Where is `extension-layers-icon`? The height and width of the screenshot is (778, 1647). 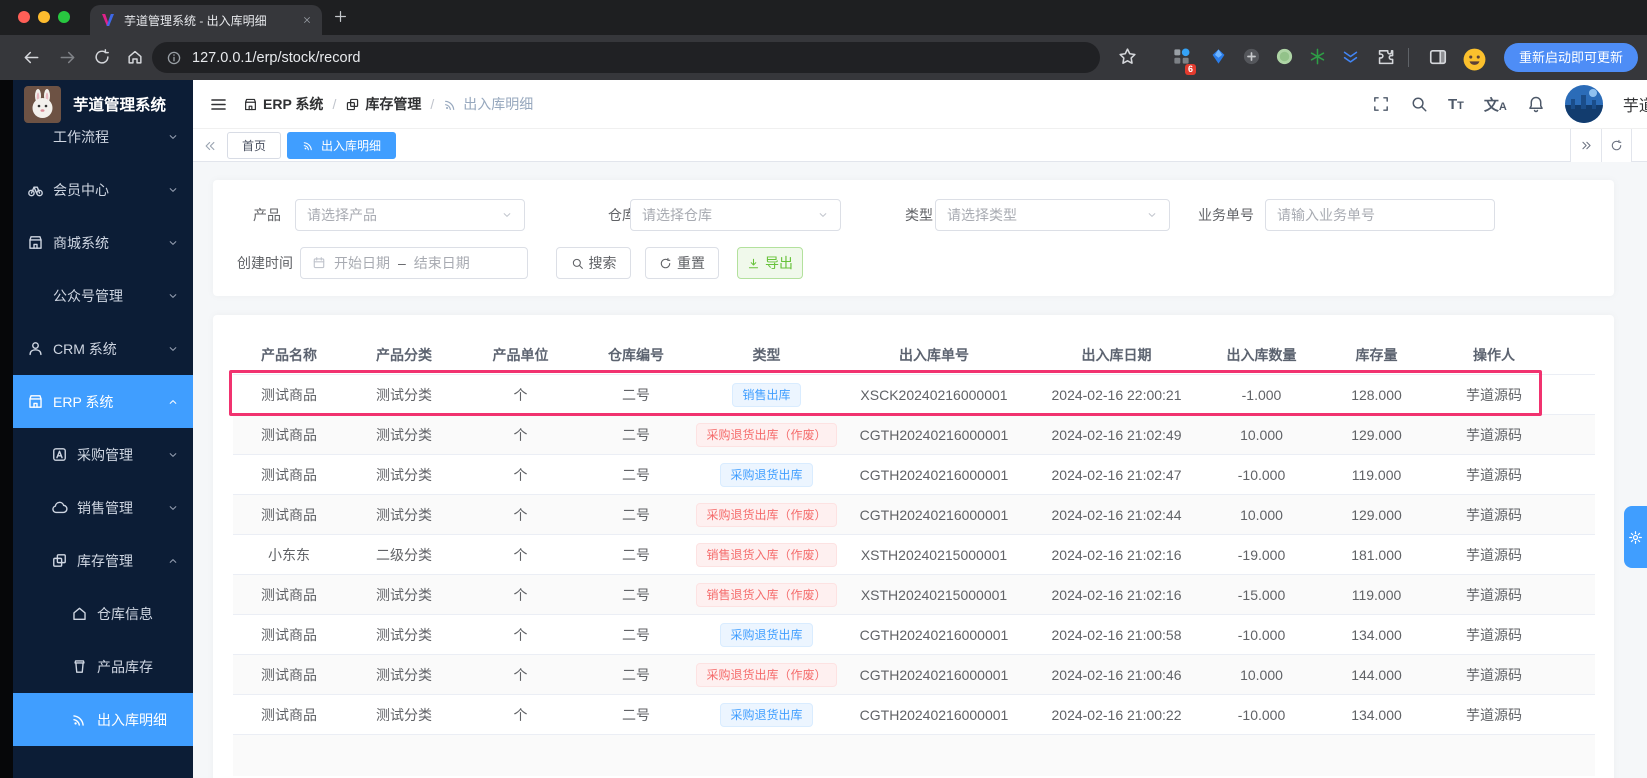 extension-layers-icon is located at coordinates (1350, 56).